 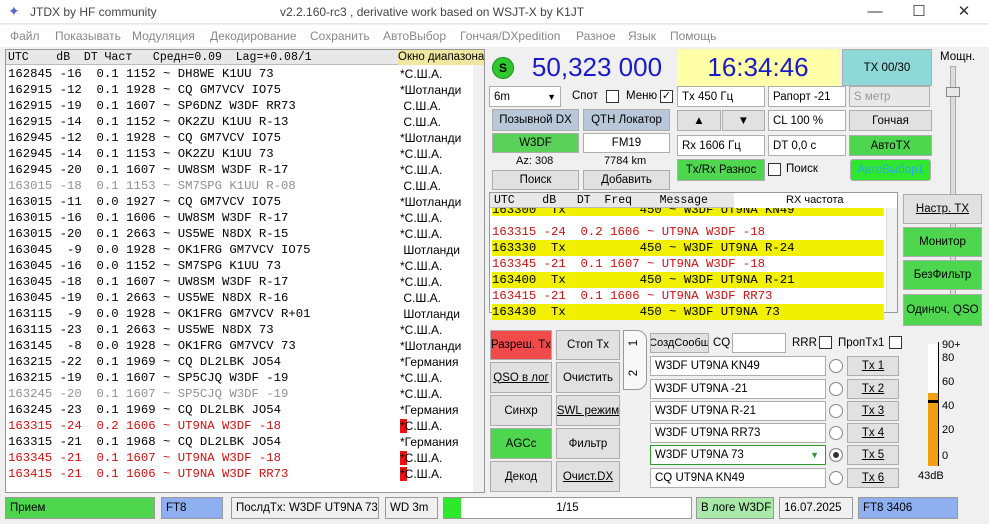 I want to click on rx-decode-line: 163345 -21 0.1 1607 ~ UT9NA W3DF -18, so click(x=688, y=264).